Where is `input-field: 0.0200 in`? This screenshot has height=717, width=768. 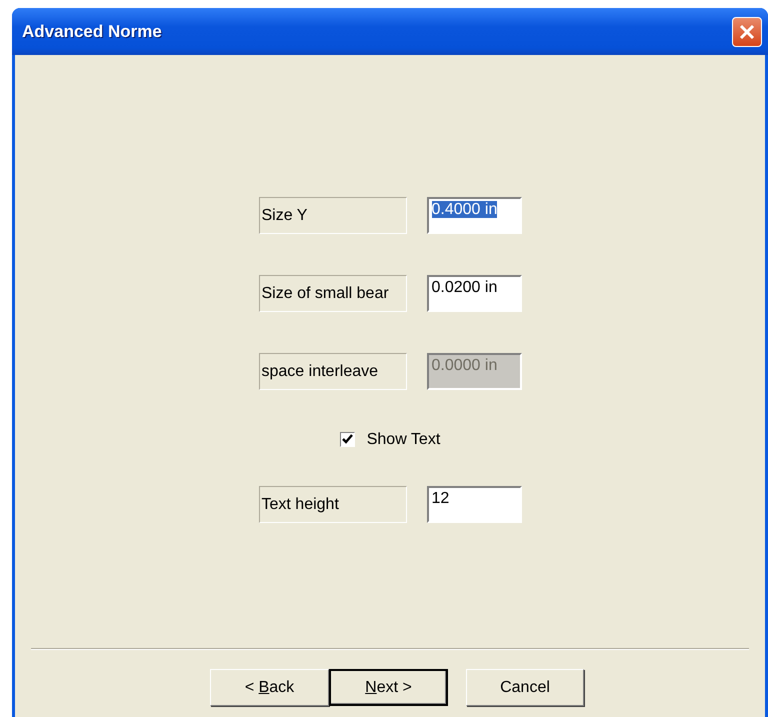
input-field: 0.0200 in is located at coordinates (474, 293).